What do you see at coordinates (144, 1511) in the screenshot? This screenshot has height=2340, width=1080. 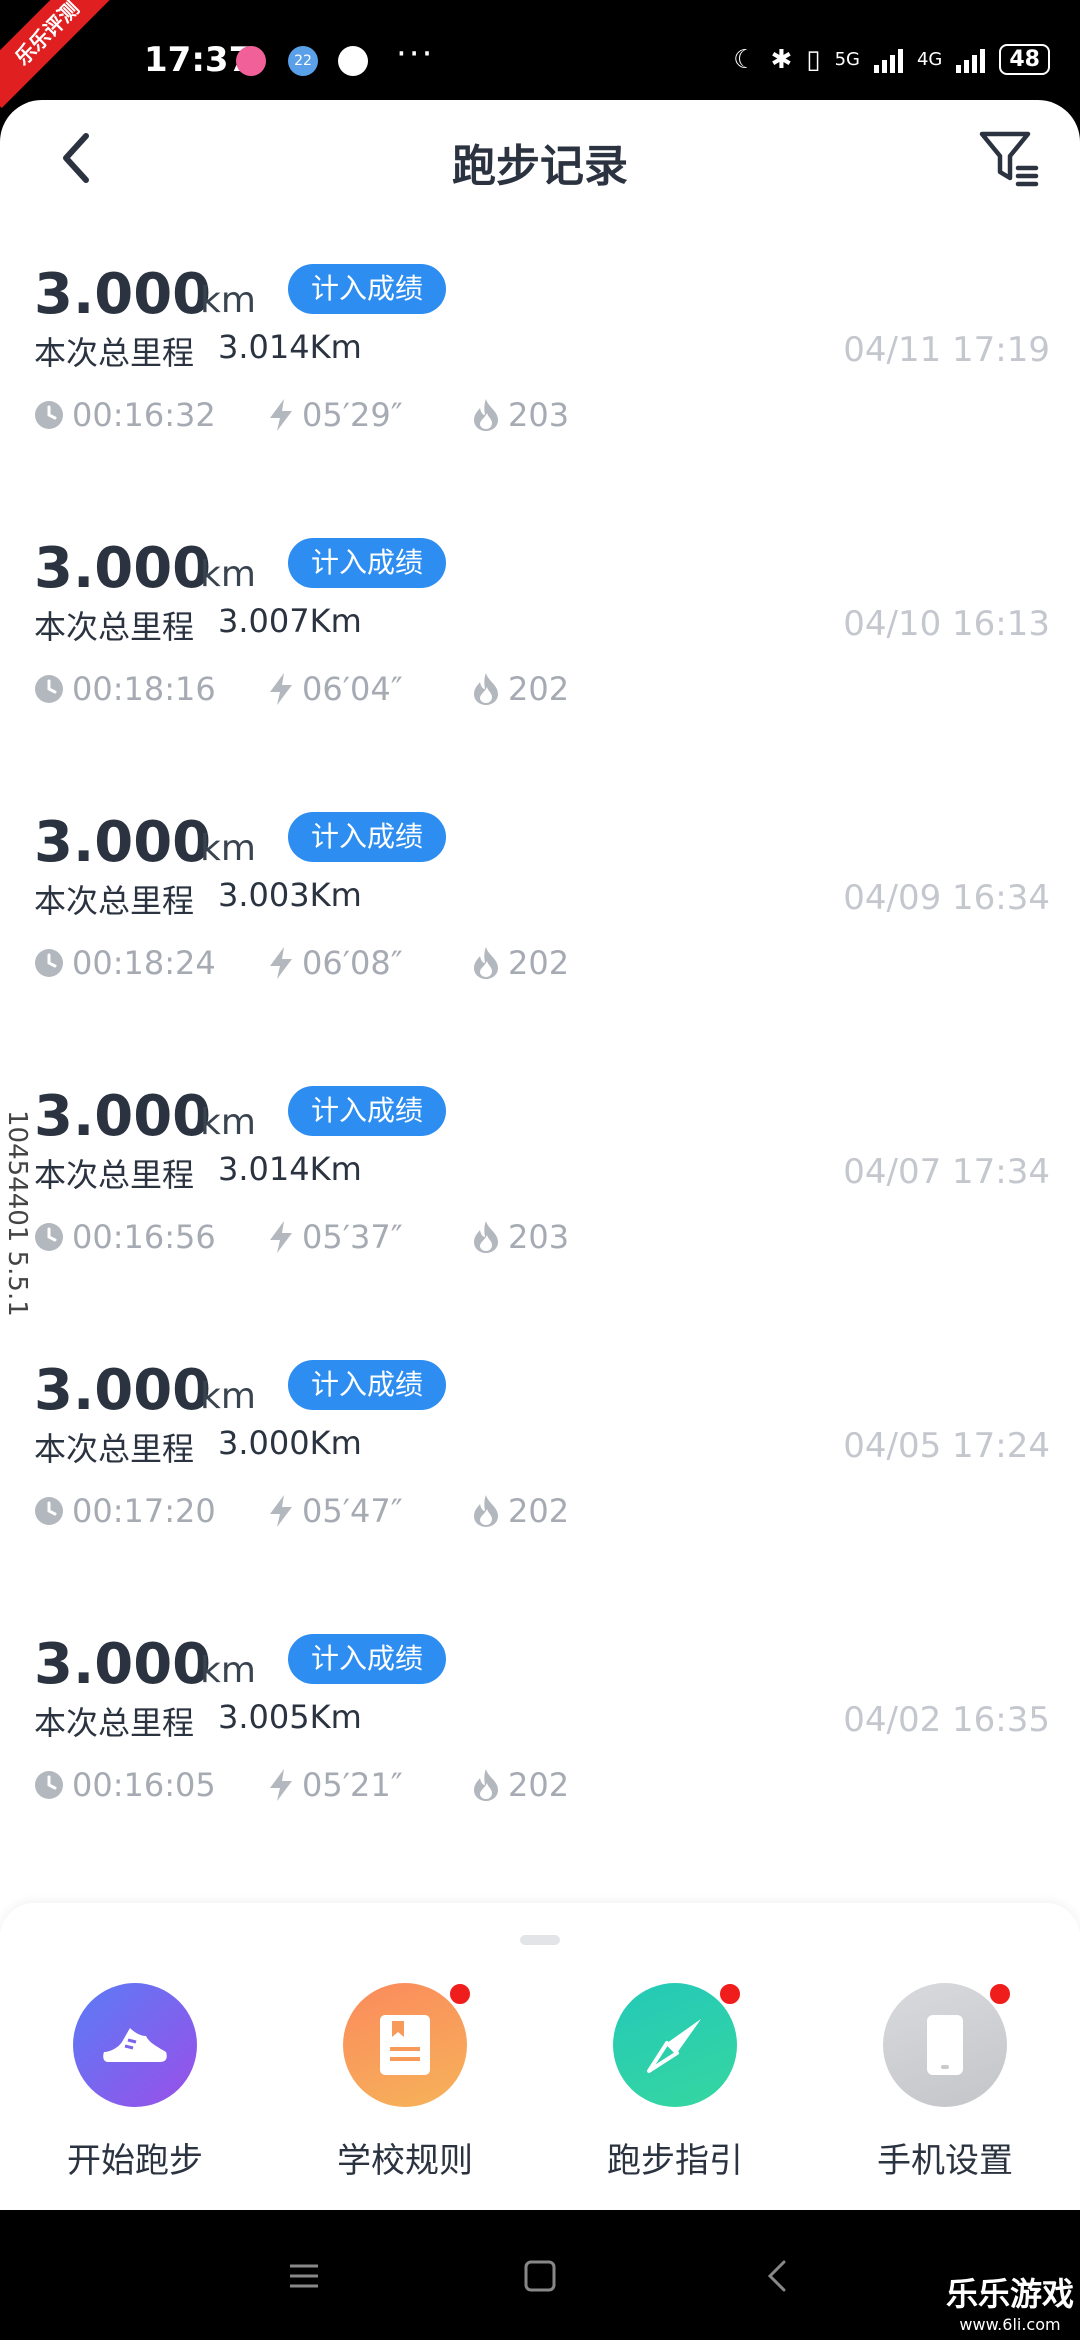 I see `duration-value: 00:17:20` at bounding box center [144, 1511].